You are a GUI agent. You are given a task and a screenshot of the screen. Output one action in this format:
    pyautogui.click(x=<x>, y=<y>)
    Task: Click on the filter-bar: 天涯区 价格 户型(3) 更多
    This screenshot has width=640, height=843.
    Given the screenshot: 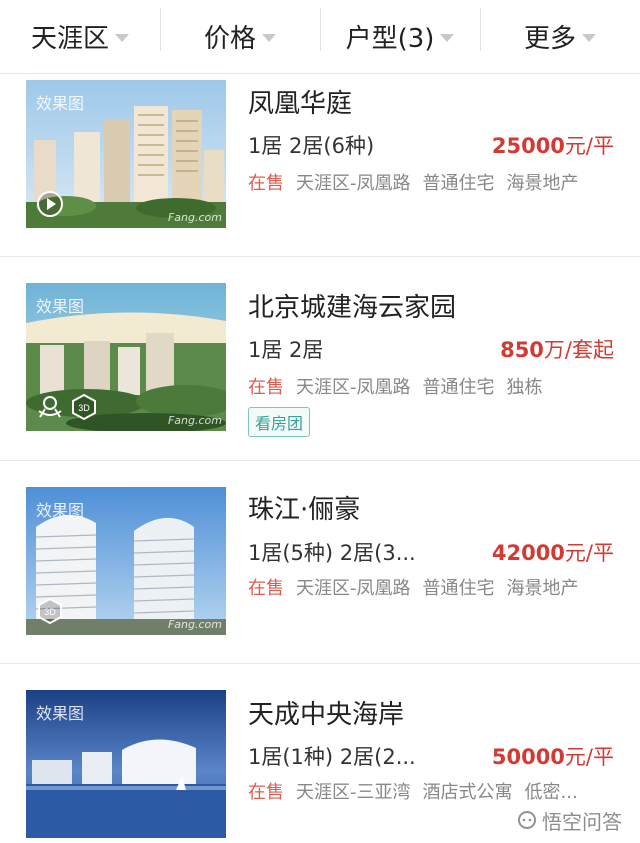 What is the action you would take?
    pyautogui.click(x=320, y=37)
    